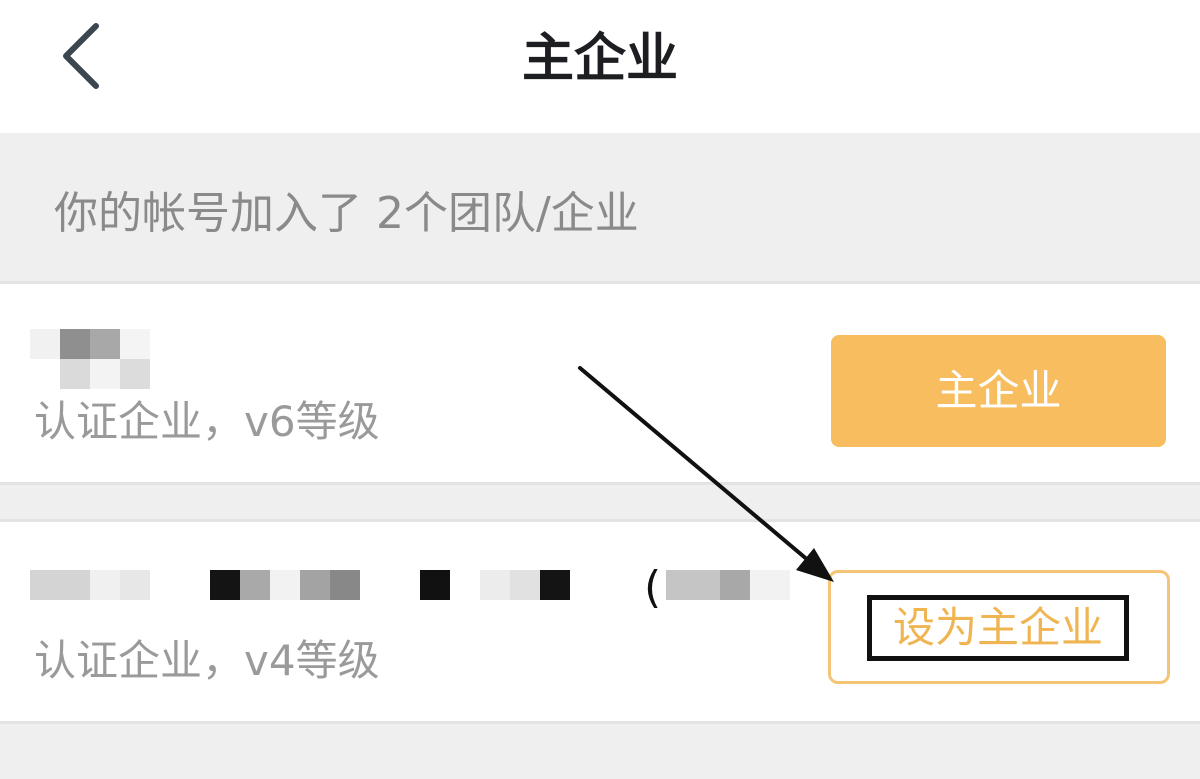 Image resolution: width=1200 pixels, height=779 pixels. I want to click on company-subtitle: 认证企业，v6等级, so click(207, 421).